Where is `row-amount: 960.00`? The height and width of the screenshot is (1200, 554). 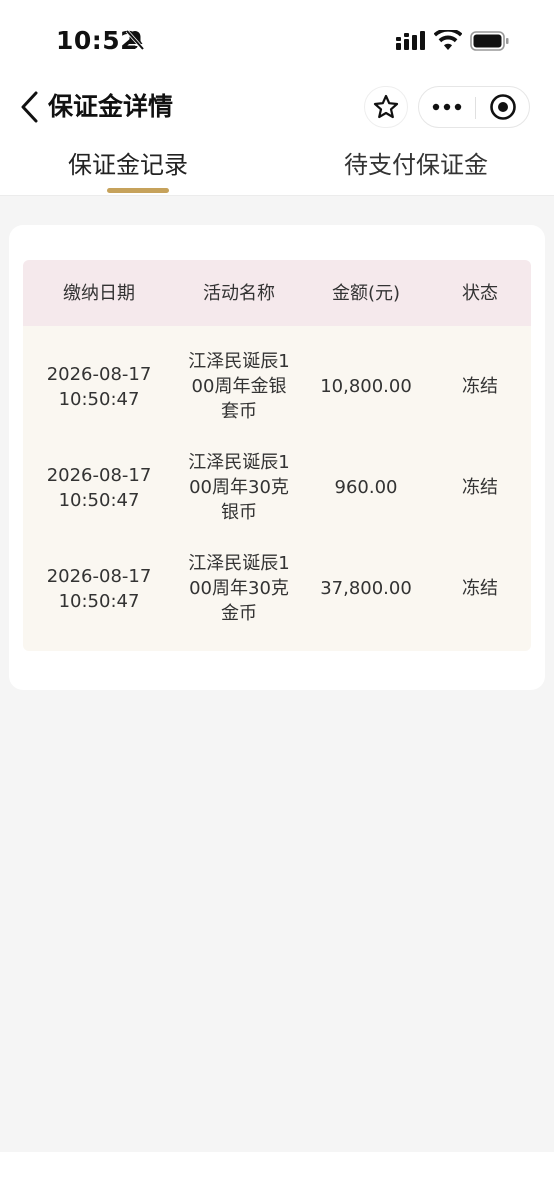
row-amount: 960.00 is located at coordinates (366, 487).